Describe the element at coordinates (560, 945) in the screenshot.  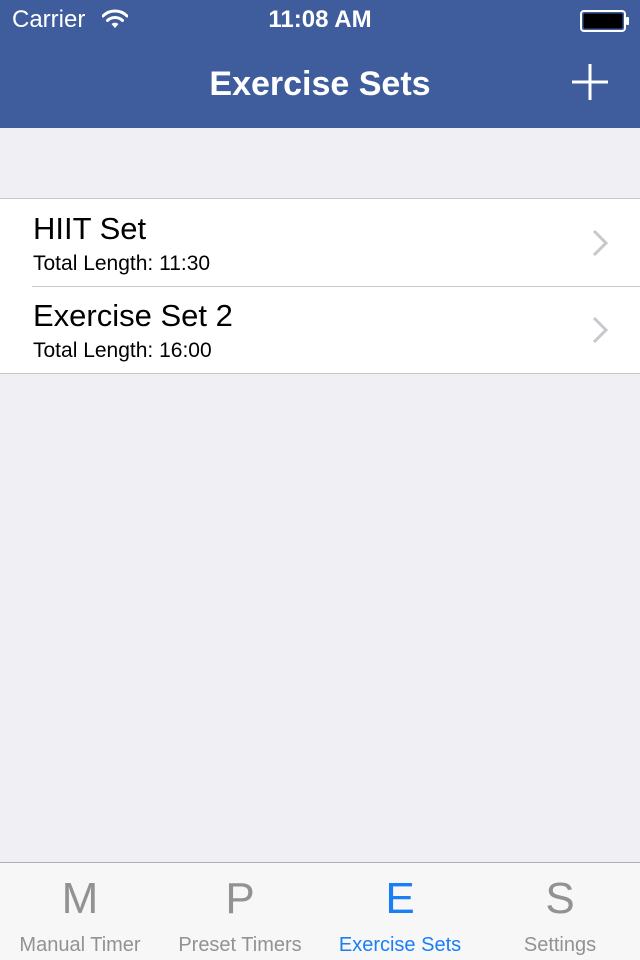
I see `tab-label: Settings` at that location.